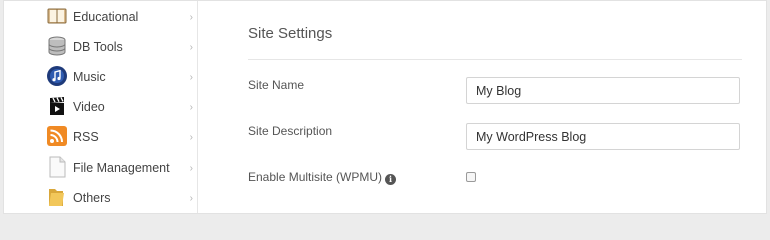 This screenshot has height=240, width=770. Describe the element at coordinates (290, 33) in the screenshot. I see `page-title: Site Settings` at that location.